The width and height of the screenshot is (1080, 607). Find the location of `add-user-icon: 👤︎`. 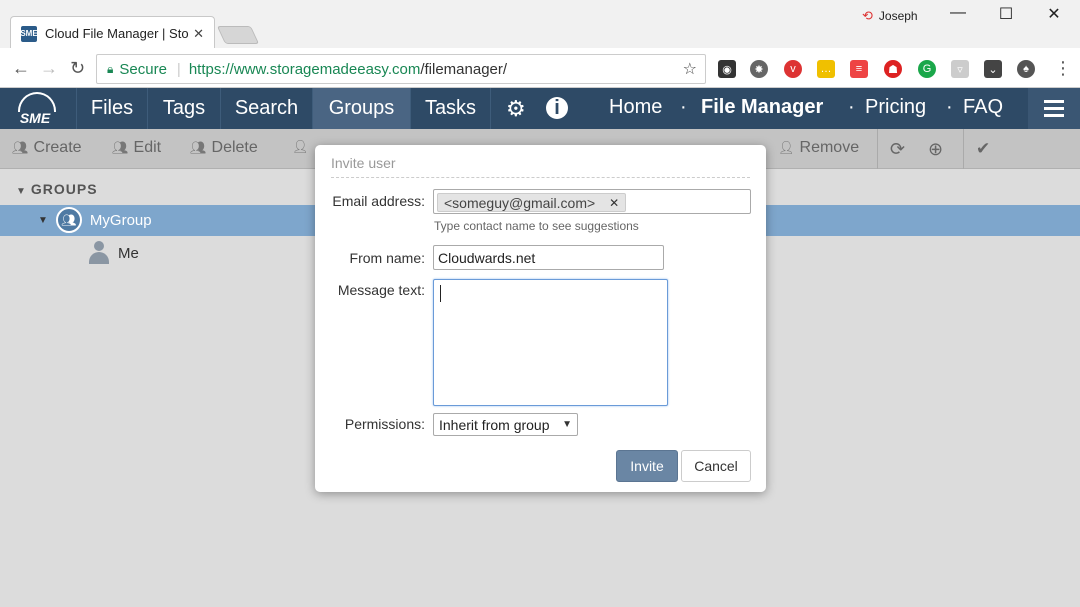

add-user-icon: 👤︎ is located at coordinates (300, 147).